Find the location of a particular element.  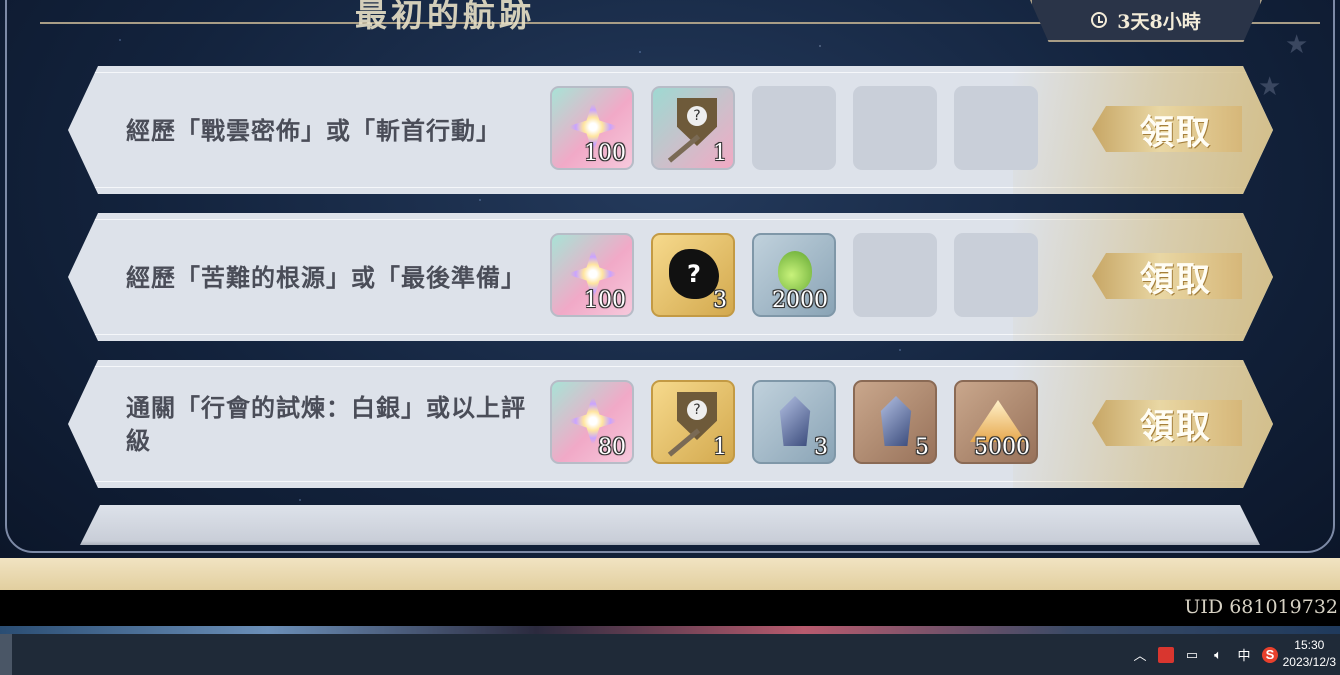

clock-icon is located at coordinates (1099, 20).